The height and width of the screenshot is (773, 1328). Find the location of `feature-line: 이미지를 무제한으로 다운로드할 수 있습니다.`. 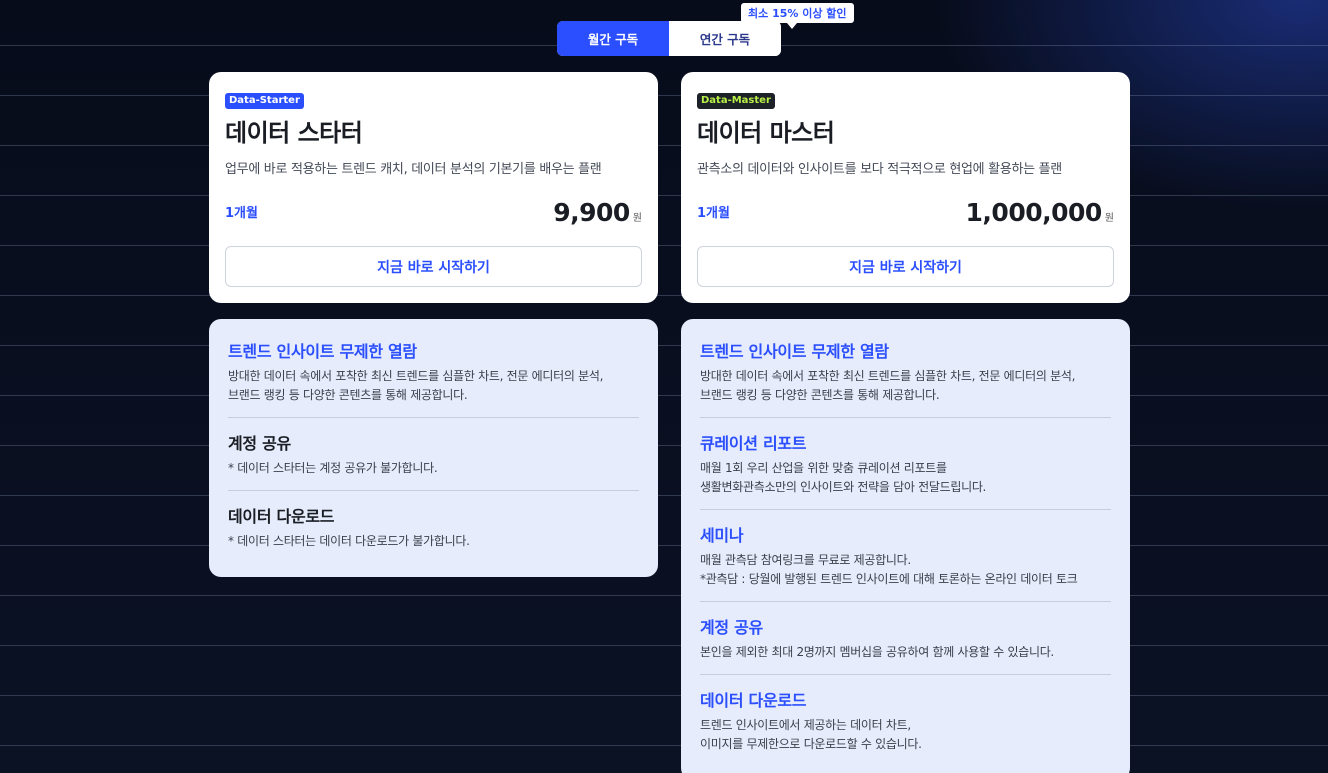

feature-line: 이미지를 무제한으로 다운로드할 수 있습니다. is located at coordinates (811, 744).